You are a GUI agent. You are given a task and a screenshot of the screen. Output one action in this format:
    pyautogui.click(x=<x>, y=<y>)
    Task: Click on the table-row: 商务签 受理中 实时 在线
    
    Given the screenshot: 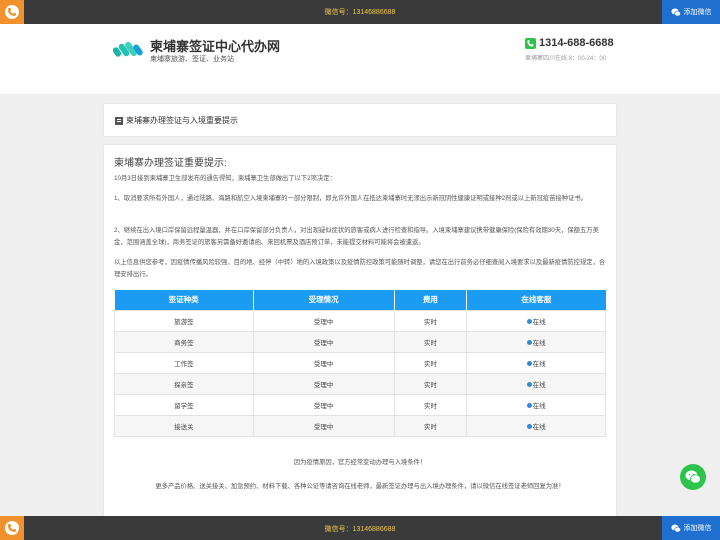 What is the action you would take?
    pyautogui.click(x=360, y=341)
    